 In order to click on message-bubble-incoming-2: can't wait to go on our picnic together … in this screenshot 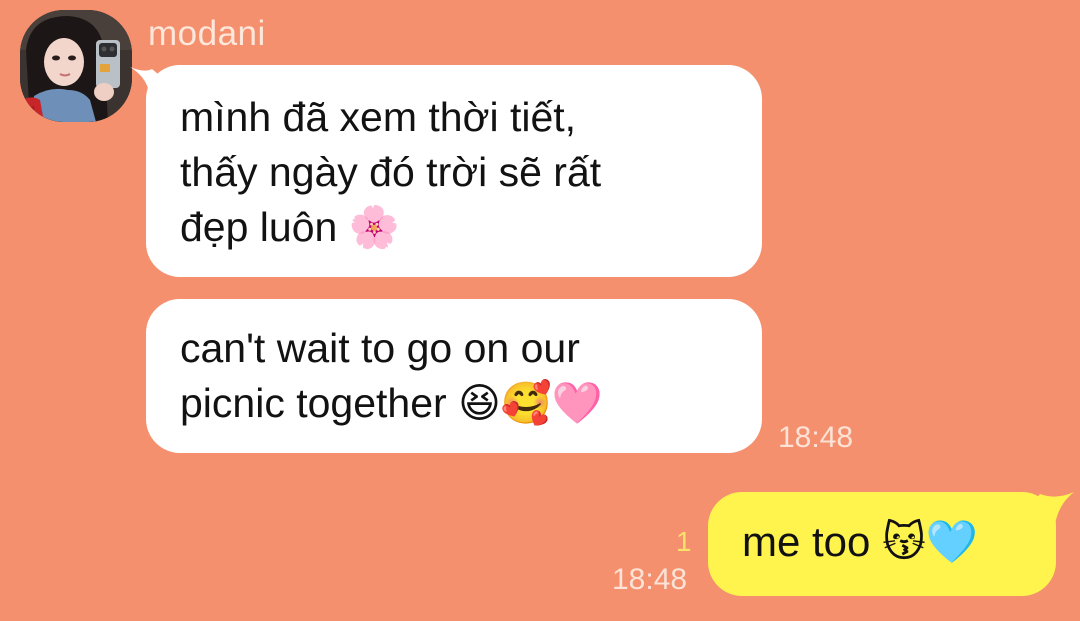, I will do `click(454, 376)`.